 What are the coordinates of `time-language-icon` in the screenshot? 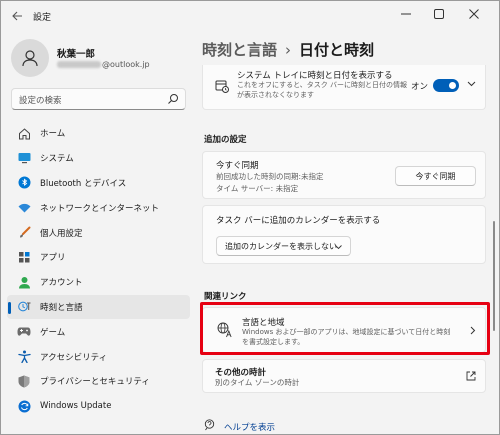 It's located at (24, 307).